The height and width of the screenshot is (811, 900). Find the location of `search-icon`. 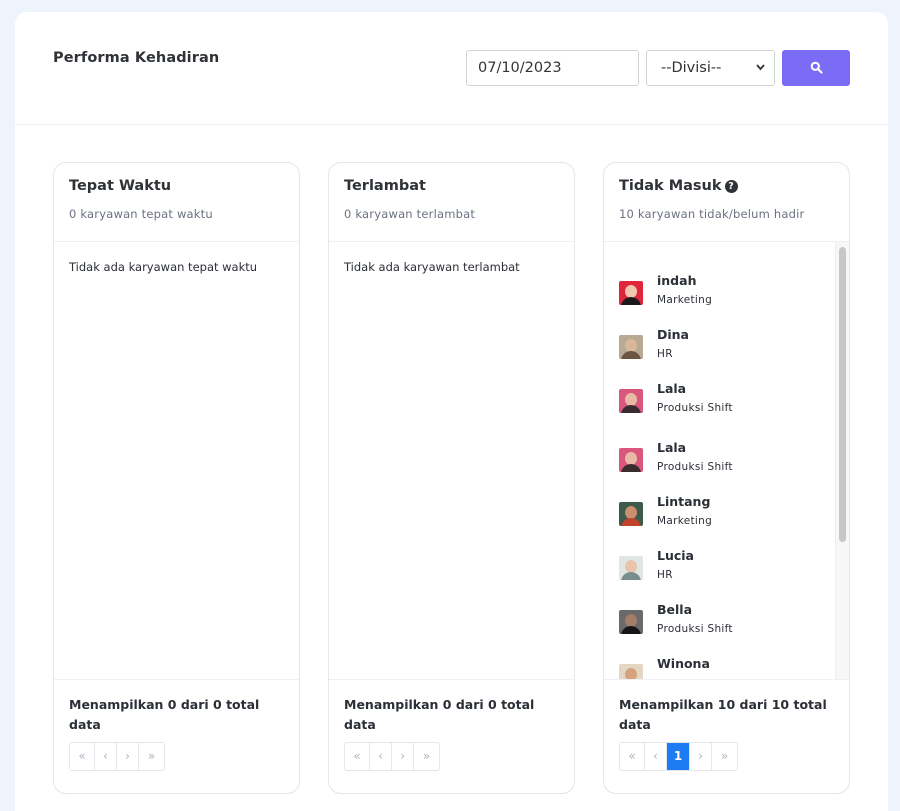

search-icon is located at coordinates (816, 68).